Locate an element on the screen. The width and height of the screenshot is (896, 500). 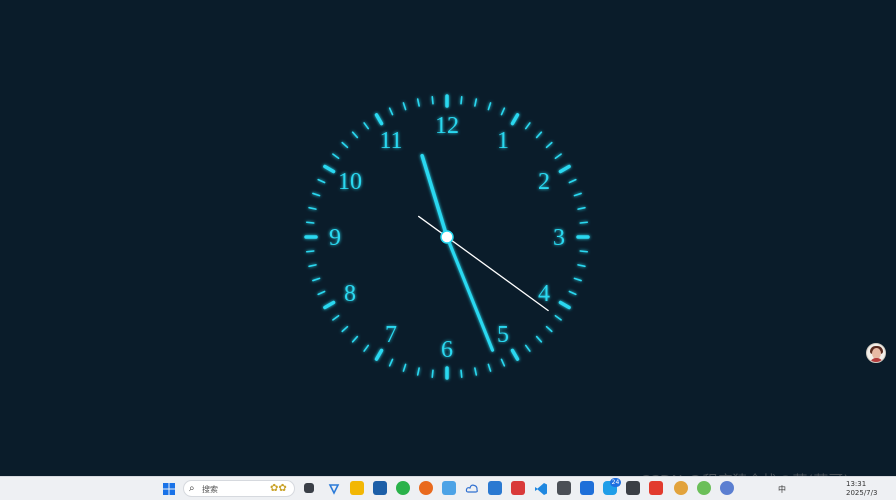
clock-hands is located at coordinates (483, 252).